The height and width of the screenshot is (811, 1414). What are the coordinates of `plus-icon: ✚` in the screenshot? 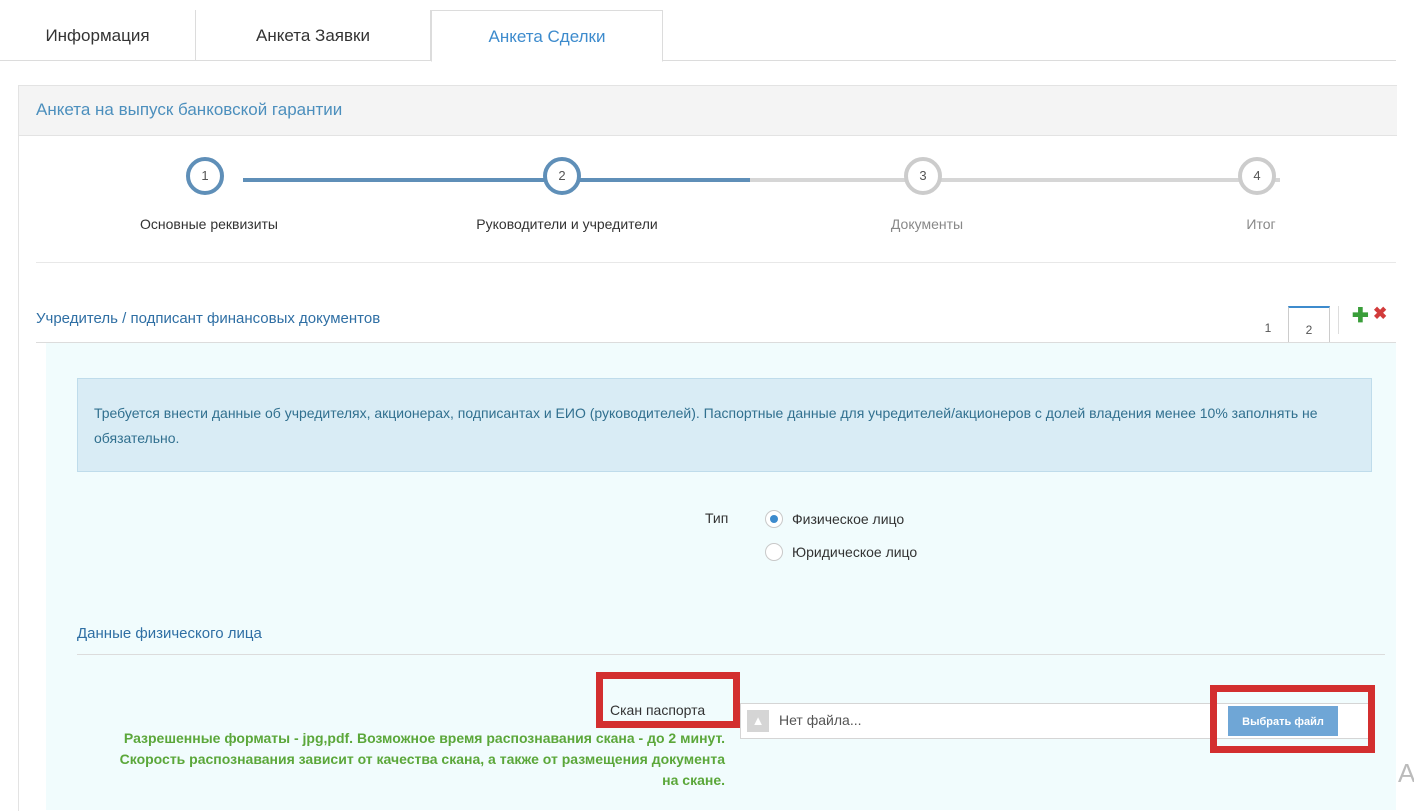 It's located at (1360, 315).